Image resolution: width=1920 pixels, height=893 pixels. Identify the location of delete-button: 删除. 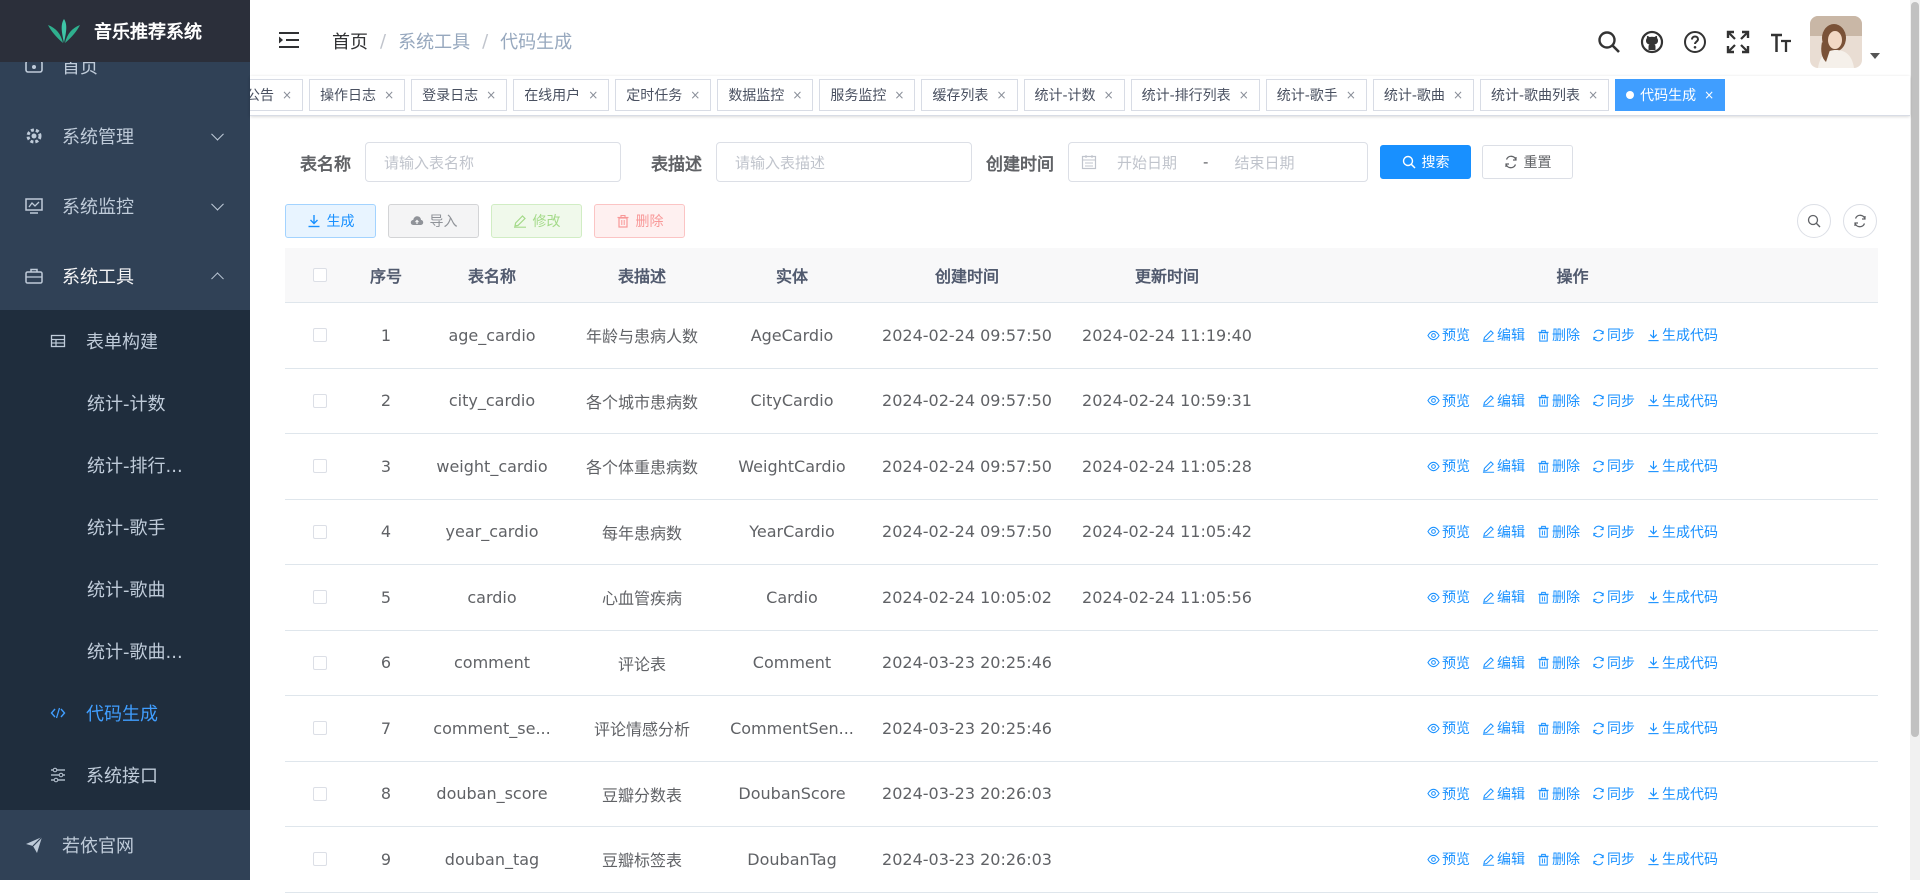
(639, 221).